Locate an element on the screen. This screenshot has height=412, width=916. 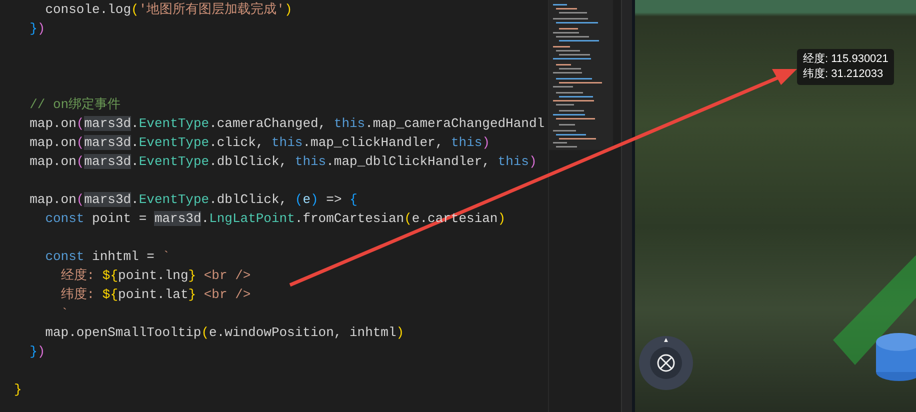
code-line: 纬度: ${point.lat} <br /> is located at coordinates (155, 295).